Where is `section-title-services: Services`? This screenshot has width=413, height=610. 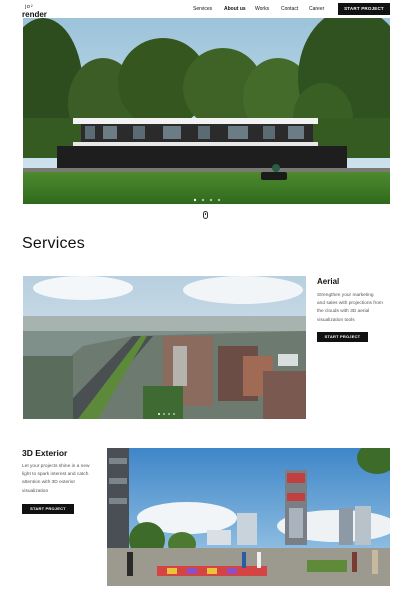
section-title-services: Services is located at coordinates (53, 243).